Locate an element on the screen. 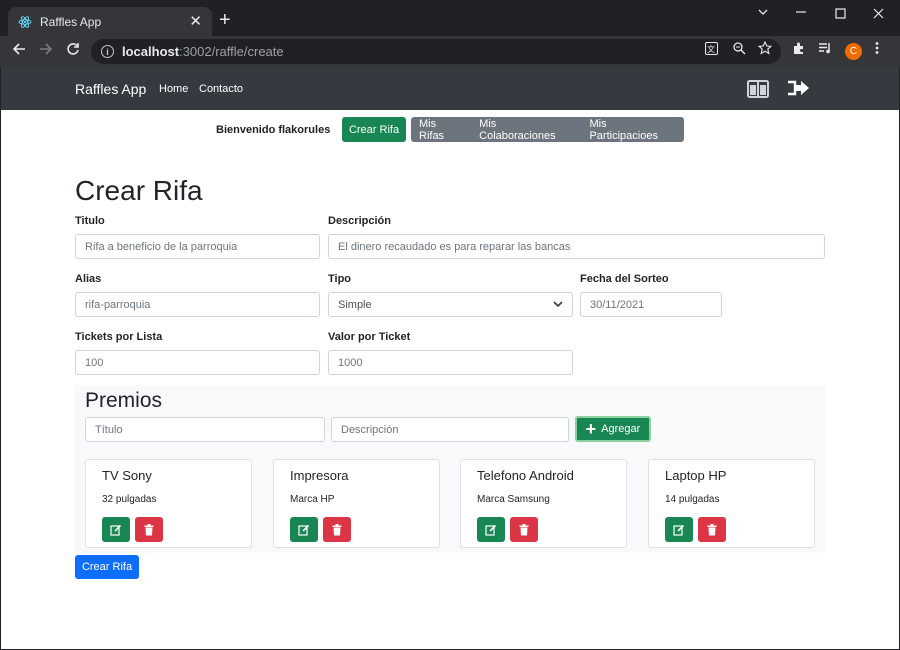  descripcion-label: Descripción is located at coordinates (359, 221).